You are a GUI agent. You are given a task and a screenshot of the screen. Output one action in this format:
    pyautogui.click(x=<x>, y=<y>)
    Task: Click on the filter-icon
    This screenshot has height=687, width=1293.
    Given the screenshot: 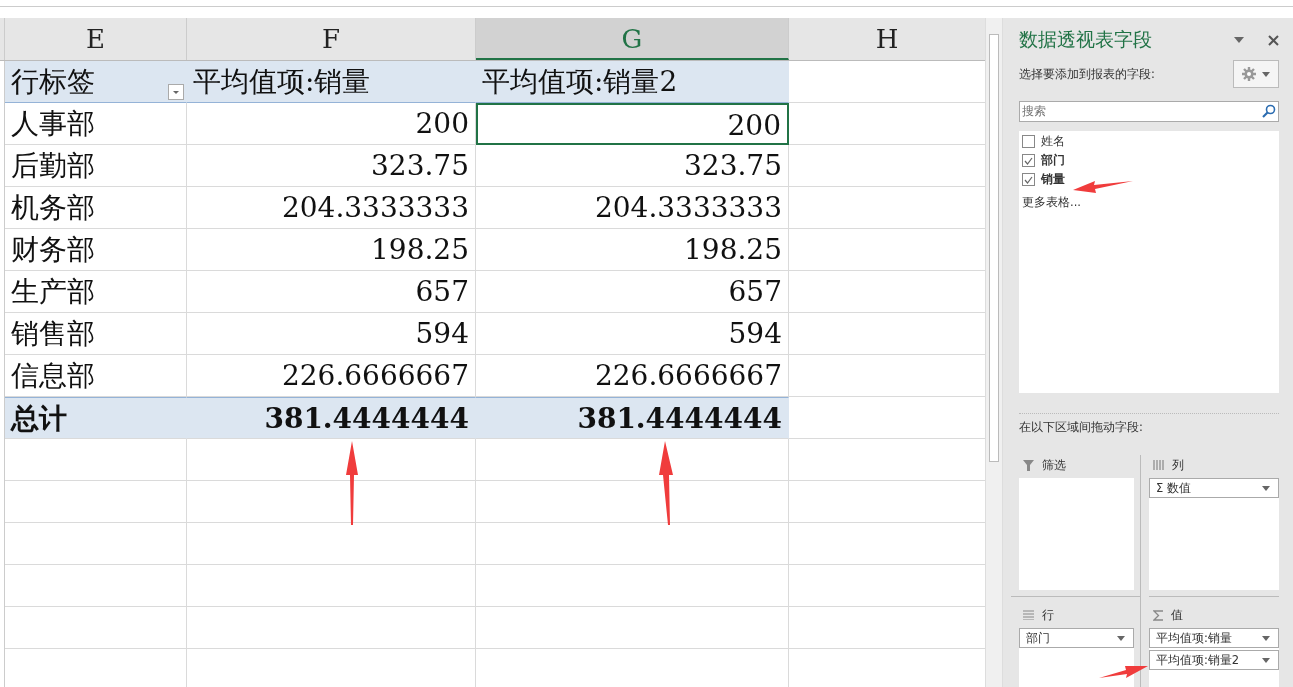 What is the action you would take?
    pyautogui.click(x=1028, y=465)
    